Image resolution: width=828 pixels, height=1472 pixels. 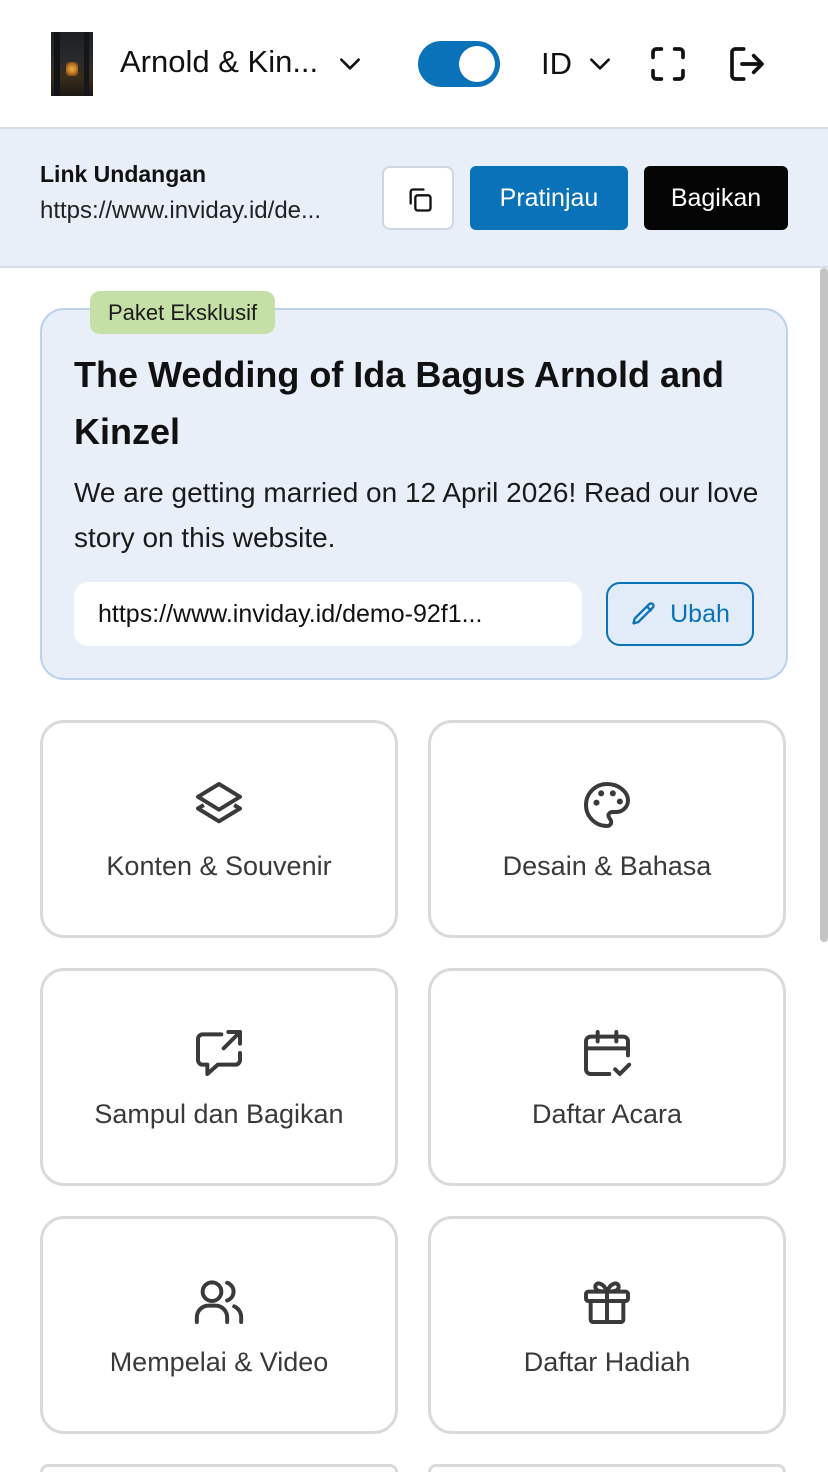 I want to click on menu-tile-label: Mempelai & Video, so click(x=219, y=1362).